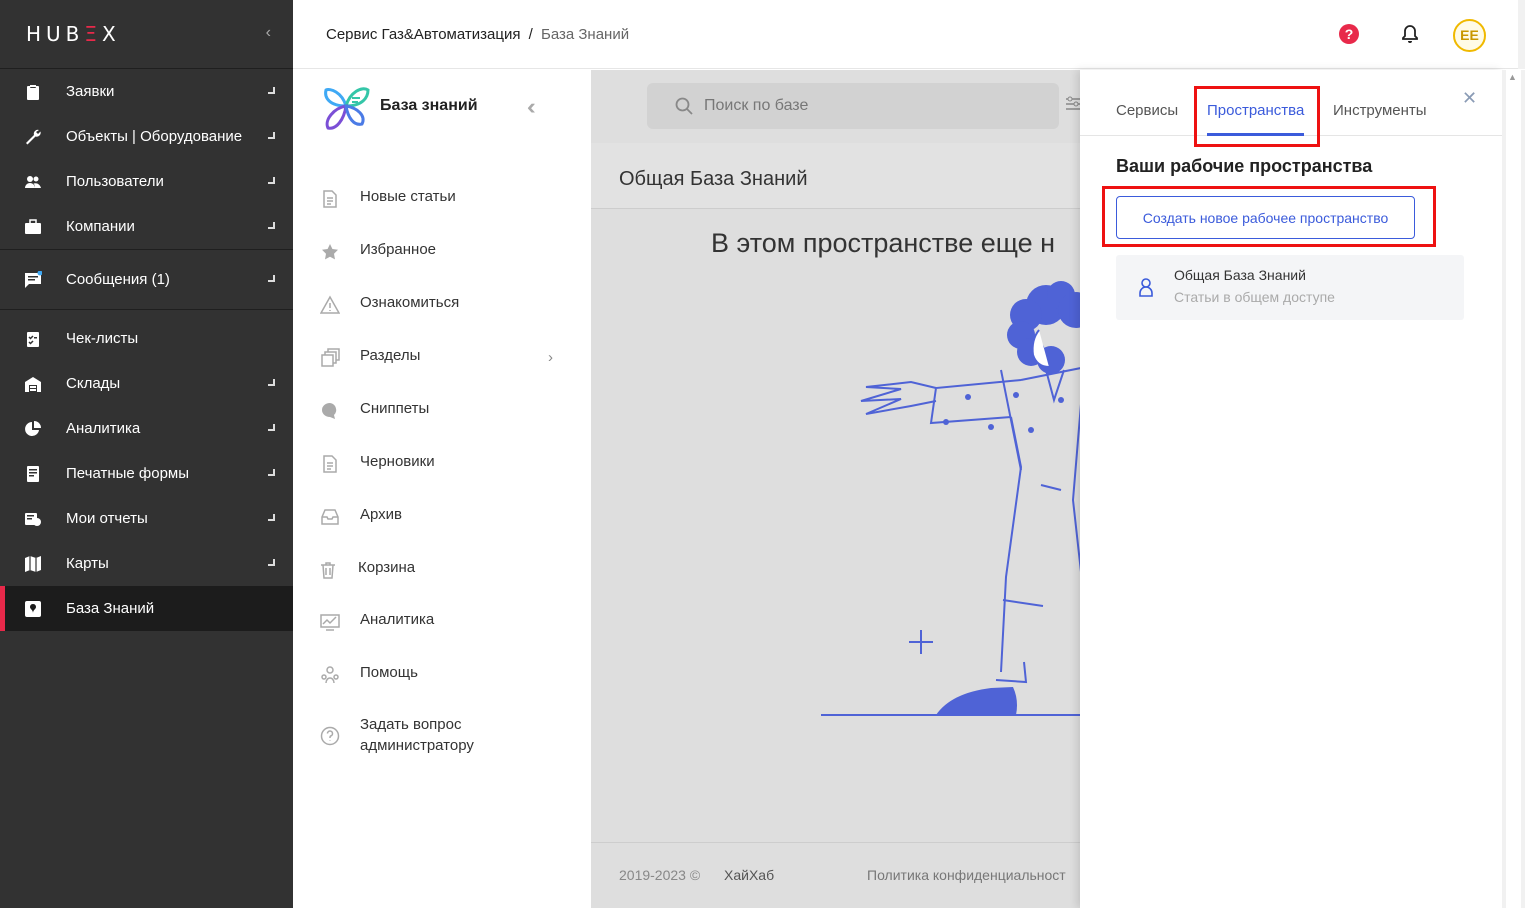  What do you see at coordinates (347, 108) in the screenshot?
I see `kb-butterfly-logo-icon` at bounding box center [347, 108].